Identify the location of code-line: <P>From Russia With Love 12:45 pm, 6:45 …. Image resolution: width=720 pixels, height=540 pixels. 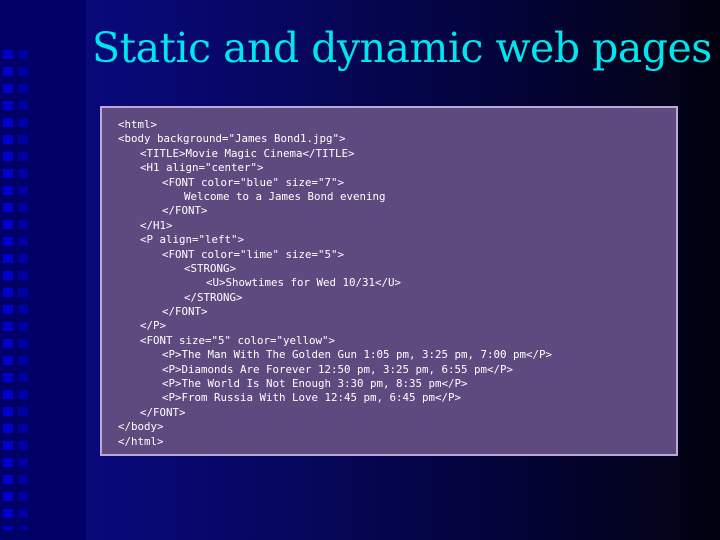
(312, 398).